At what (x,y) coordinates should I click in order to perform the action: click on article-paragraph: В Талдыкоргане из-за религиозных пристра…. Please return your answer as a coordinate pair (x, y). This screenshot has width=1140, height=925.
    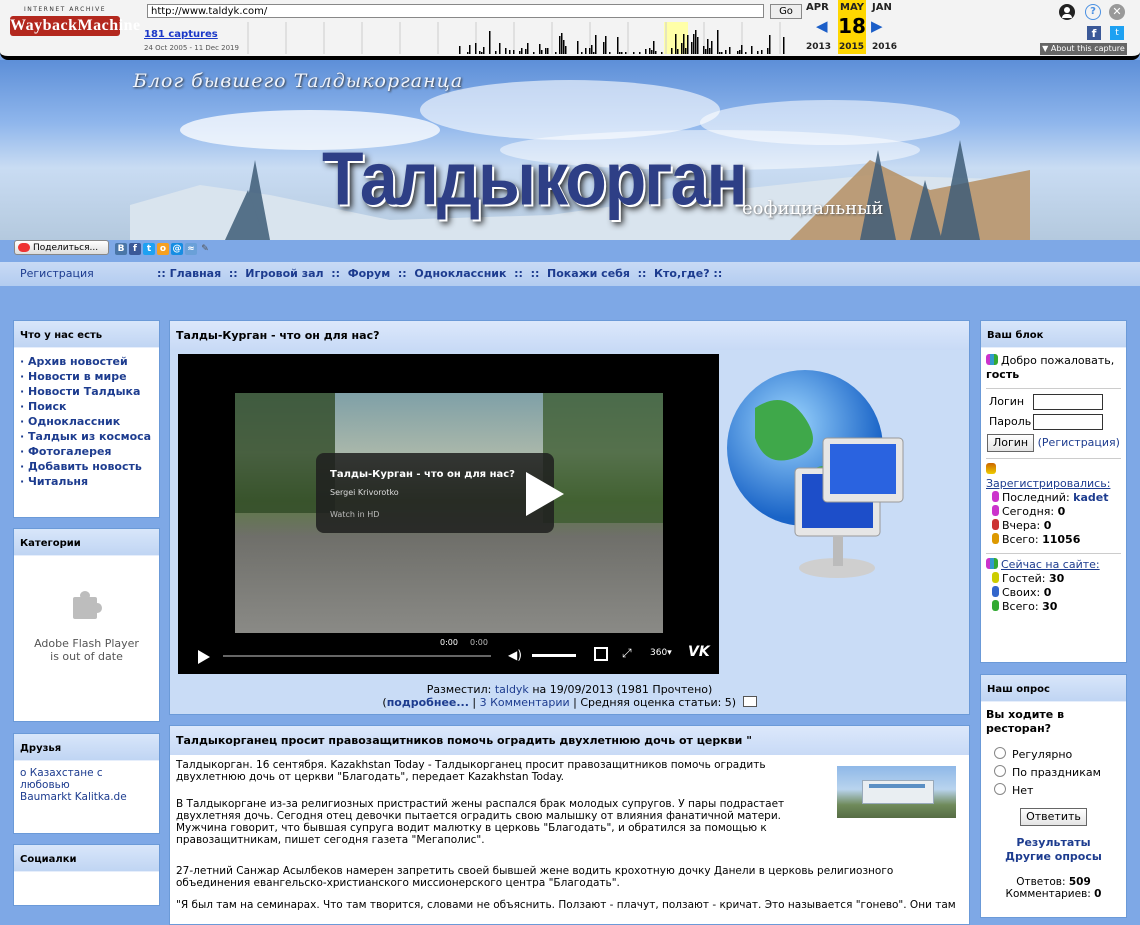
    Looking at the image, I should click on (480, 822).